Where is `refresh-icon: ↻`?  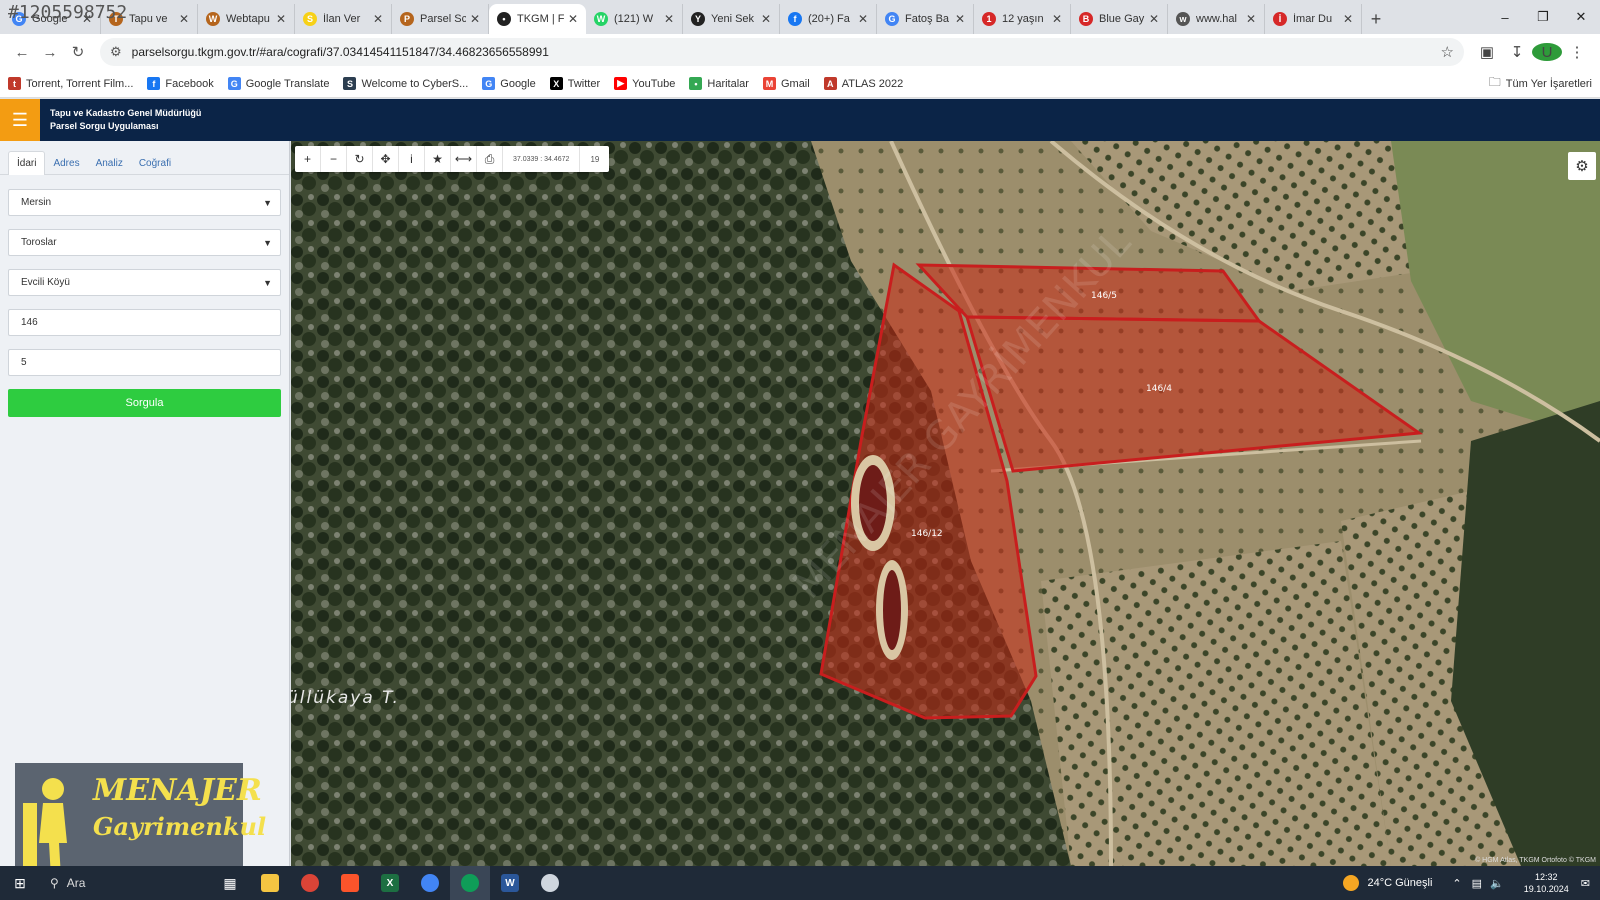 refresh-icon: ↻ is located at coordinates (360, 159).